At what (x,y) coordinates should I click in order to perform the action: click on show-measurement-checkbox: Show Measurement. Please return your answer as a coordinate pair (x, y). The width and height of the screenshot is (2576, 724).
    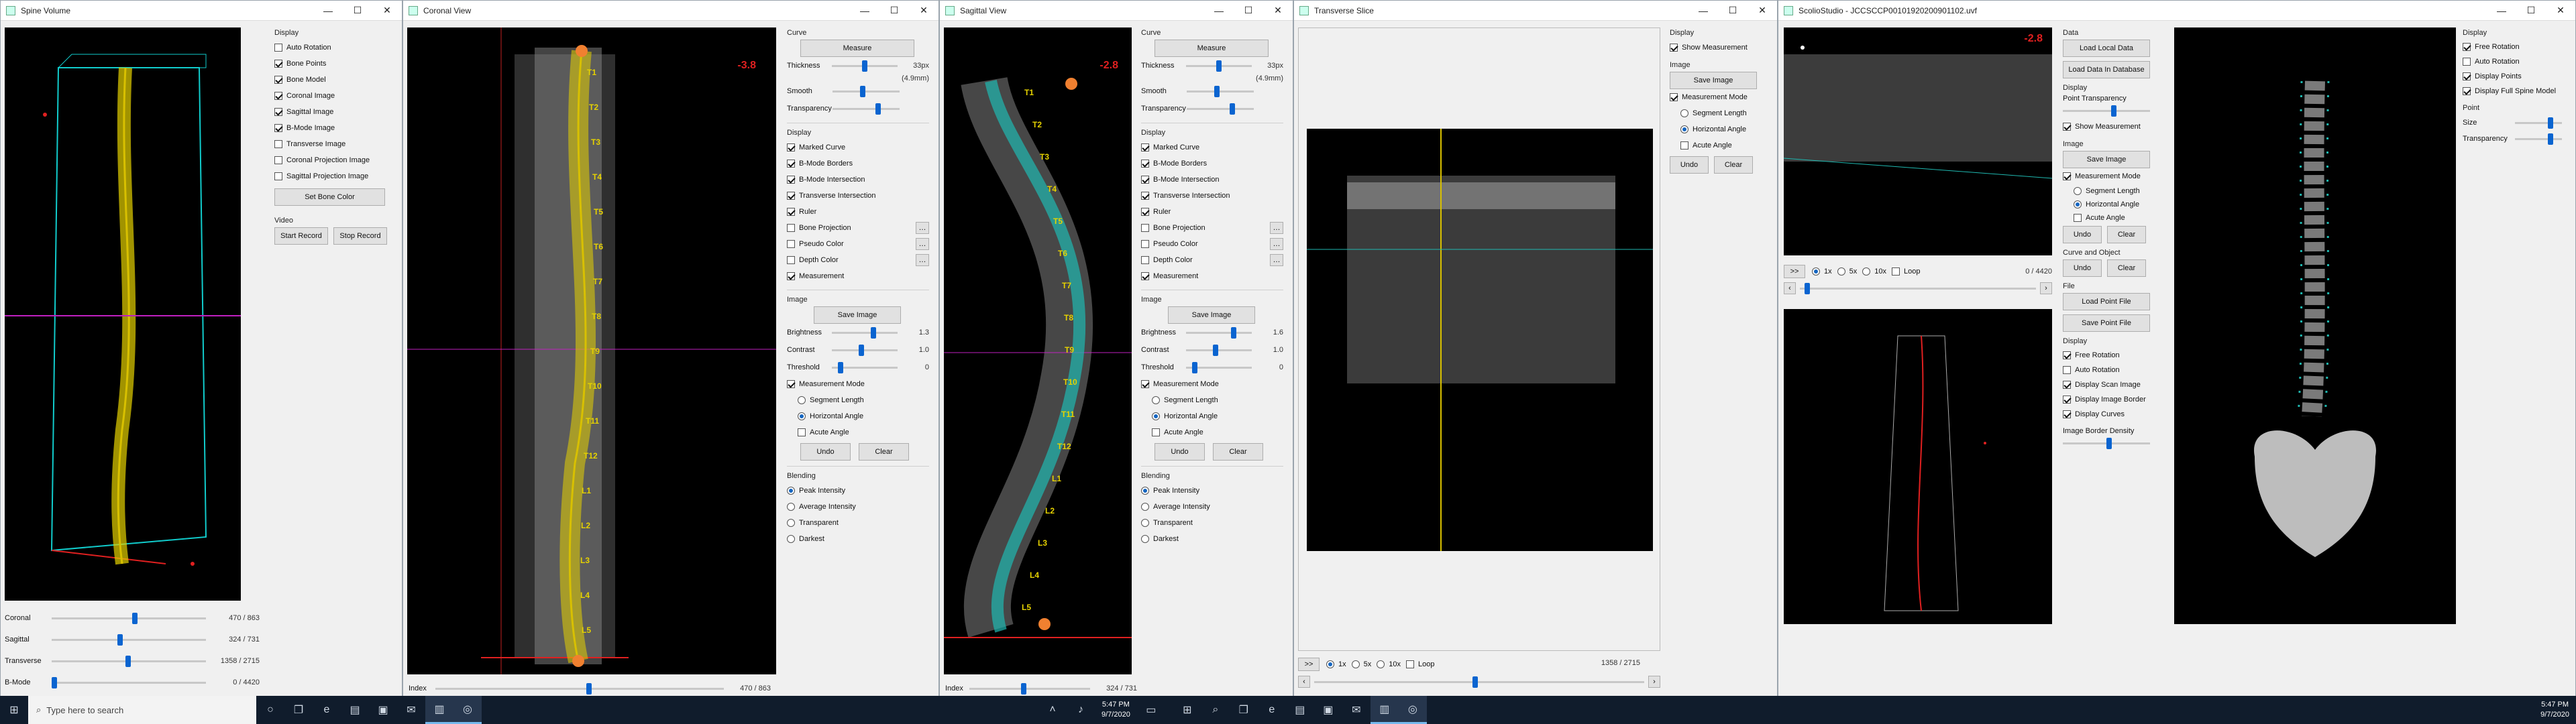
    Looking at the image, I should click on (1720, 48).